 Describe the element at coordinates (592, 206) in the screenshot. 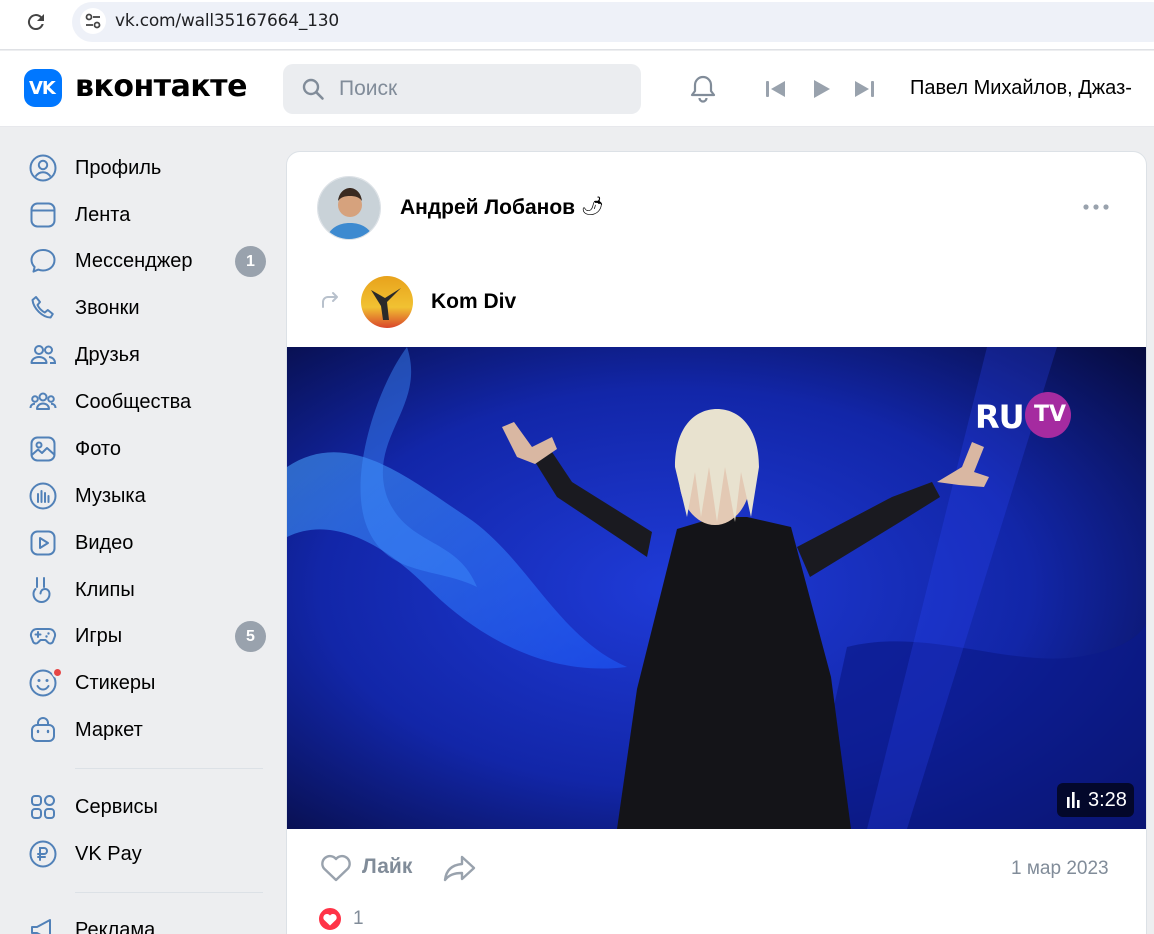

I see `author-status-emoji: 🌶` at that location.